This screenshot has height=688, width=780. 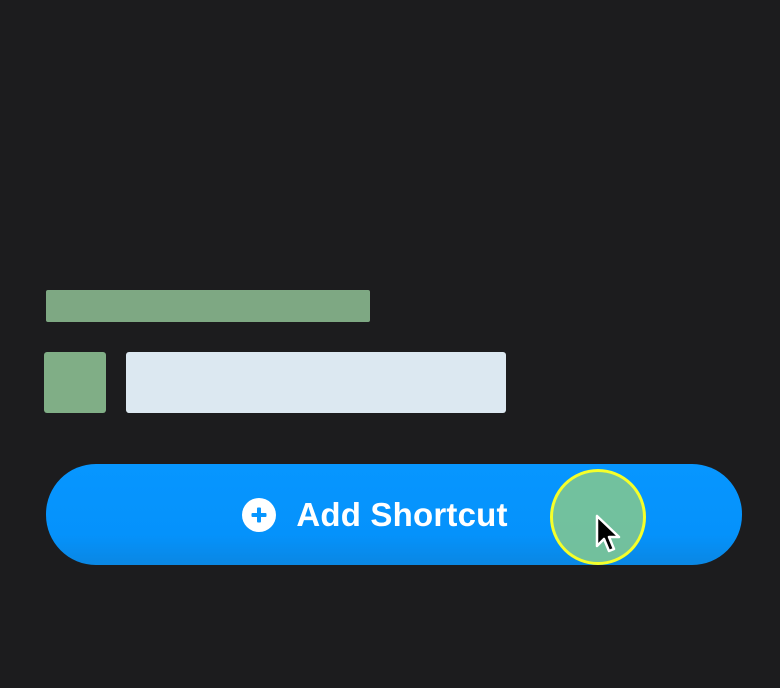 What do you see at coordinates (259, 514) in the screenshot?
I see `plus-circle-icon` at bounding box center [259, 514].